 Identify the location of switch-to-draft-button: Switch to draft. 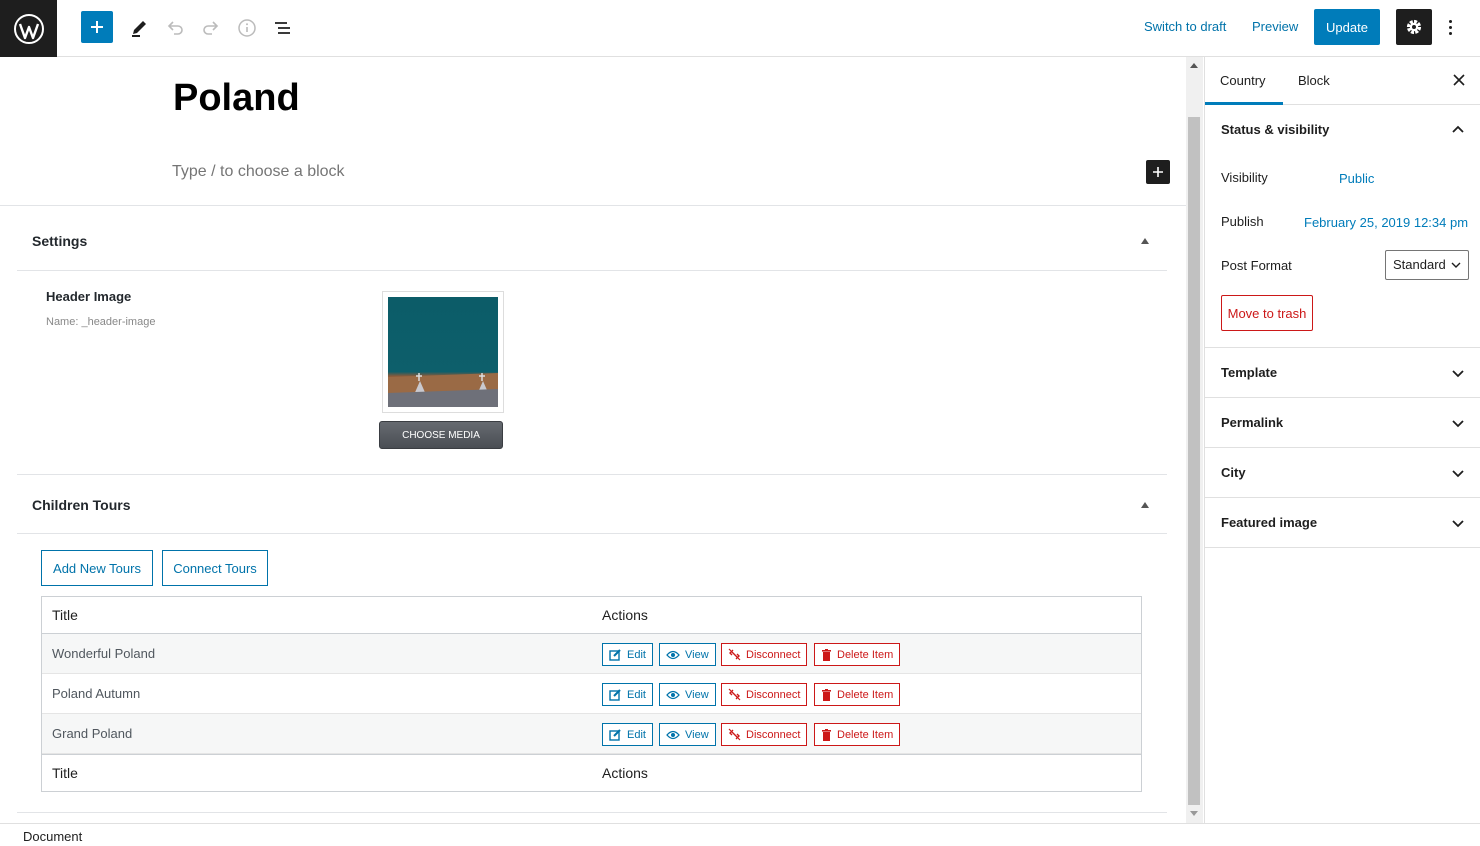
(1185, 26).